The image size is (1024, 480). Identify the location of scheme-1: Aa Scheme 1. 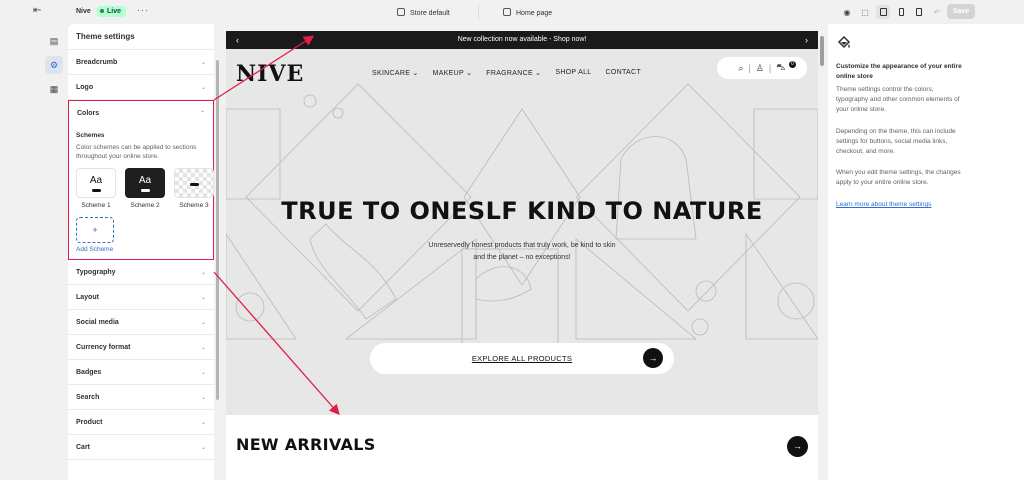
(96, 188).